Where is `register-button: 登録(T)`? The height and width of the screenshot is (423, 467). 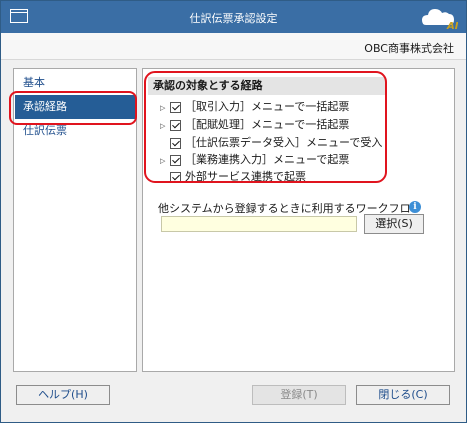 register-button: 登録(T) is located at coordinates (299, 395).